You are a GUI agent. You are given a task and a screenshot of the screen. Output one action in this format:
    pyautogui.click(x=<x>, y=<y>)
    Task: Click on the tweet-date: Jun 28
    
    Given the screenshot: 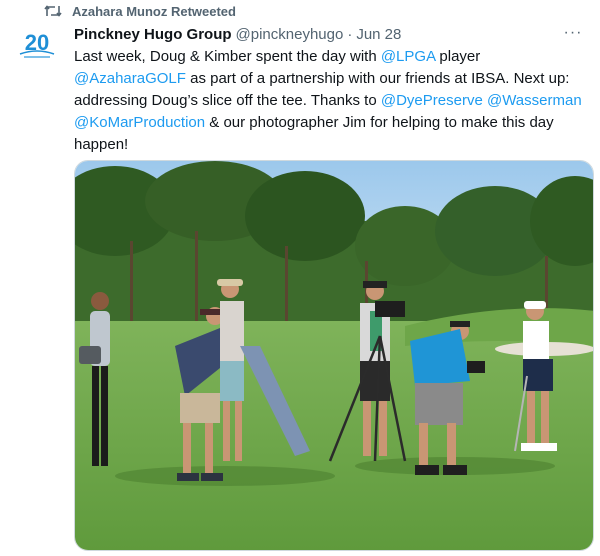 What is the action you would take?
    pyautogui.click(x=378, y=34)
    